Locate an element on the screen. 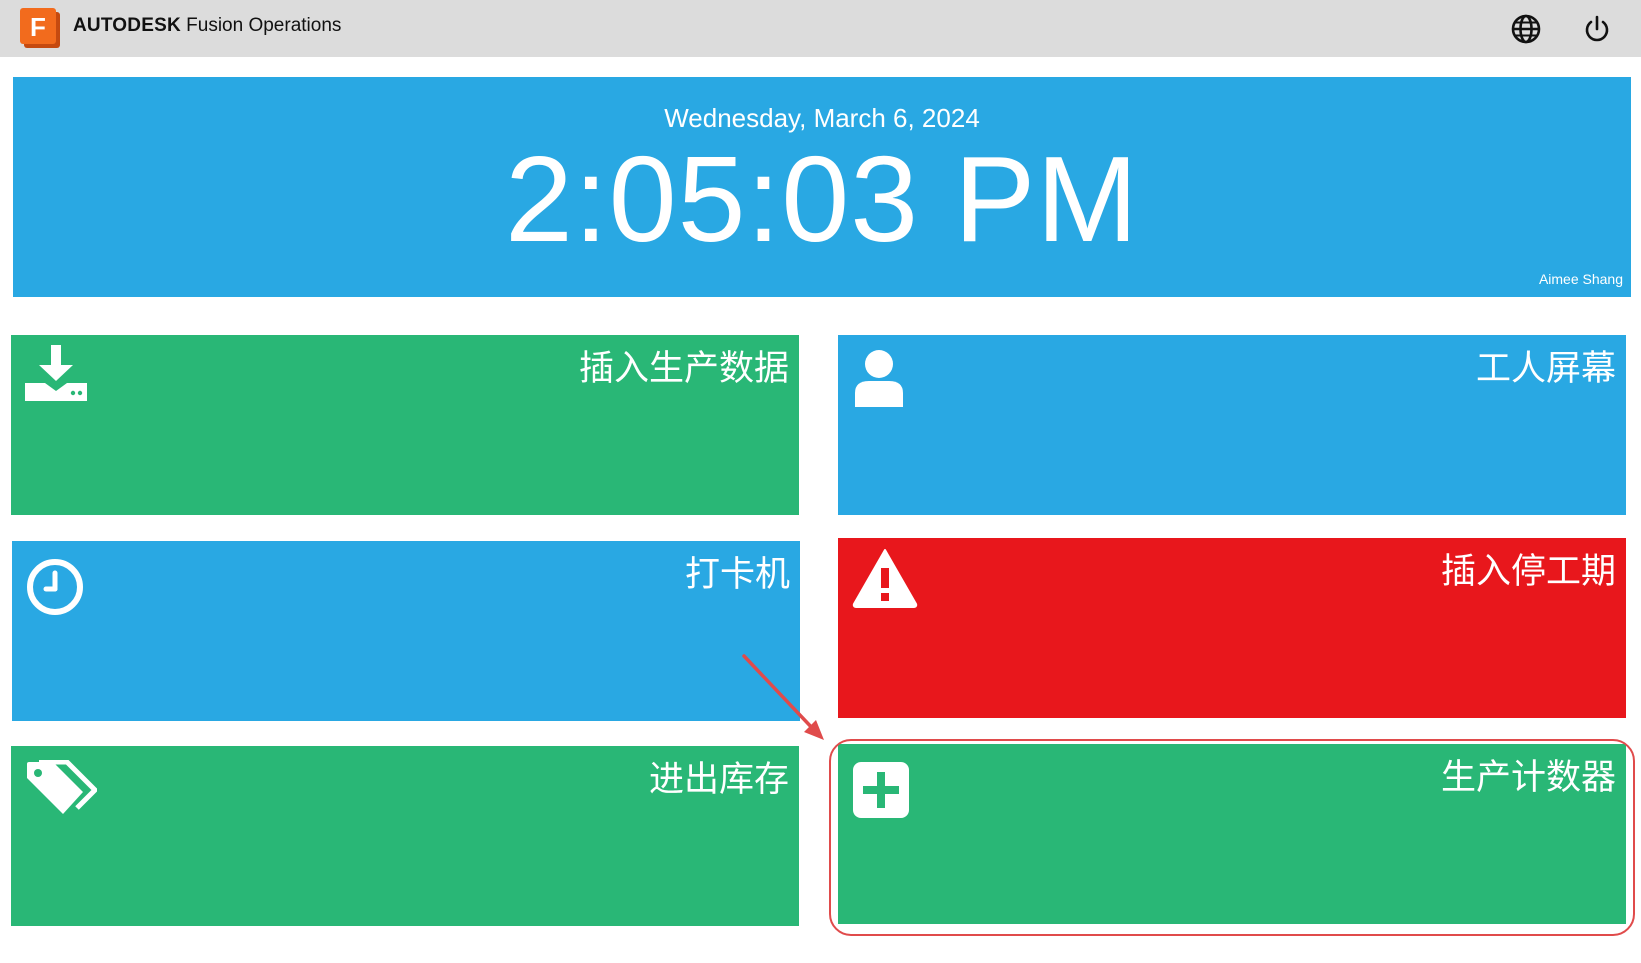  tile-label: 工人屏幕 is located at coordinates (1545, 369).